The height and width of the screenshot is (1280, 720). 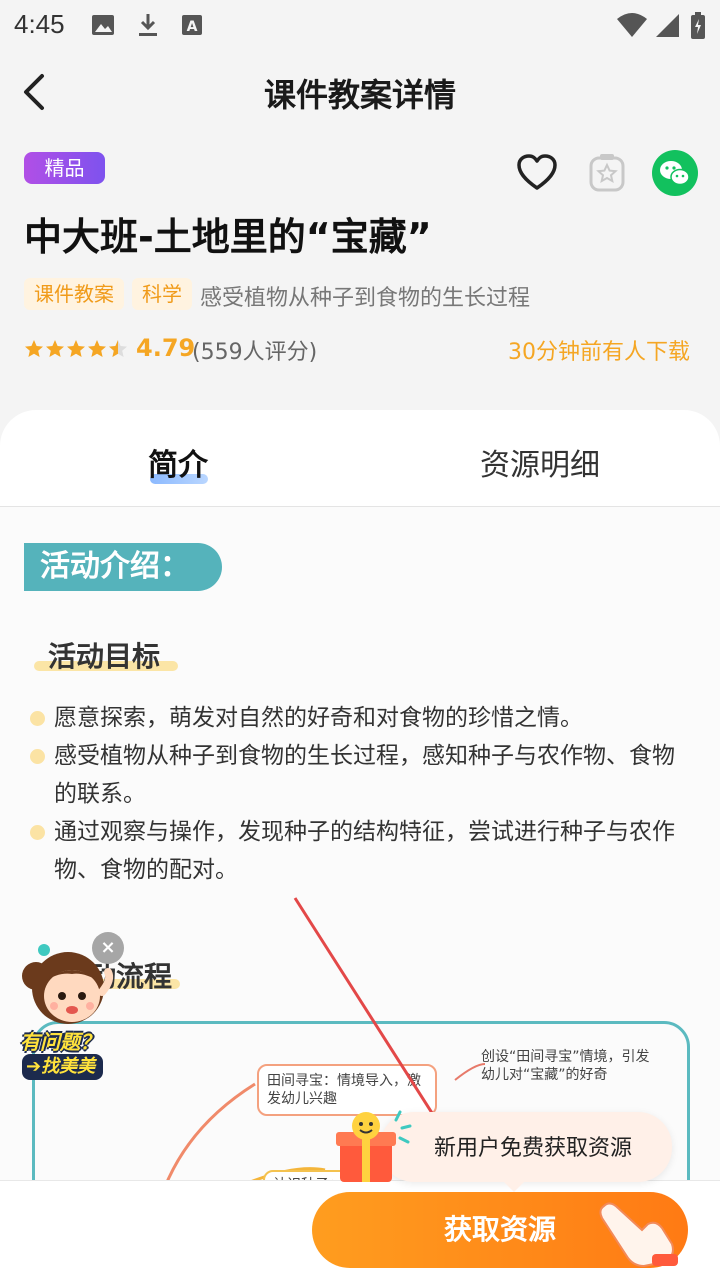 I want to click on battery-icon, so click(x=698, y=25).